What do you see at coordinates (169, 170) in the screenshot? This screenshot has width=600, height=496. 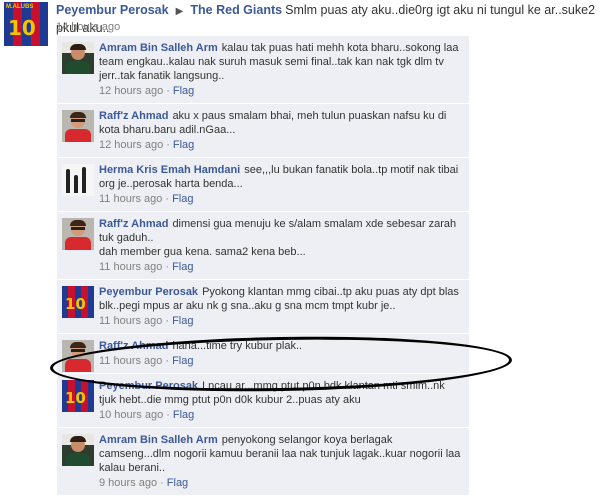 I see `comment-author-link: Herma Kris Emah Hamdani` at bounding box center [169, 170].